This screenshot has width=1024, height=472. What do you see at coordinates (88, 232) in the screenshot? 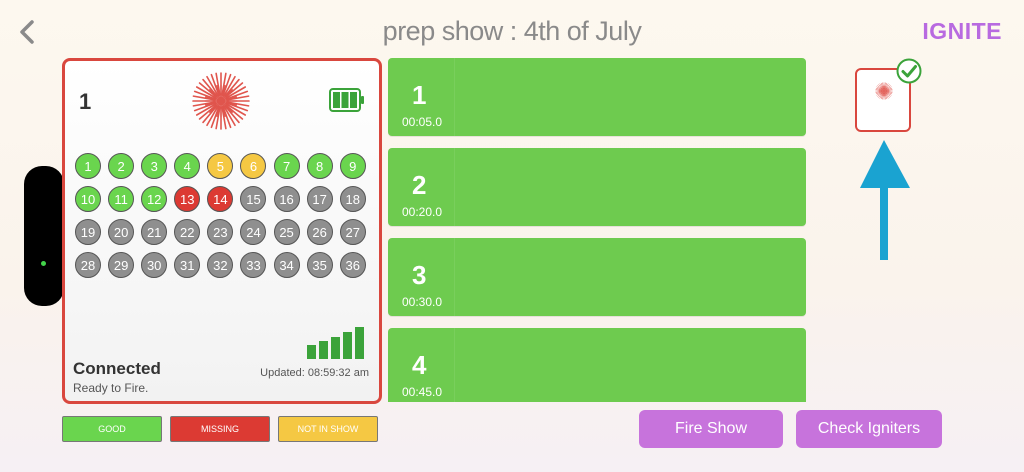
I see `cue-circle: 19` at bounding box center [88, 232].